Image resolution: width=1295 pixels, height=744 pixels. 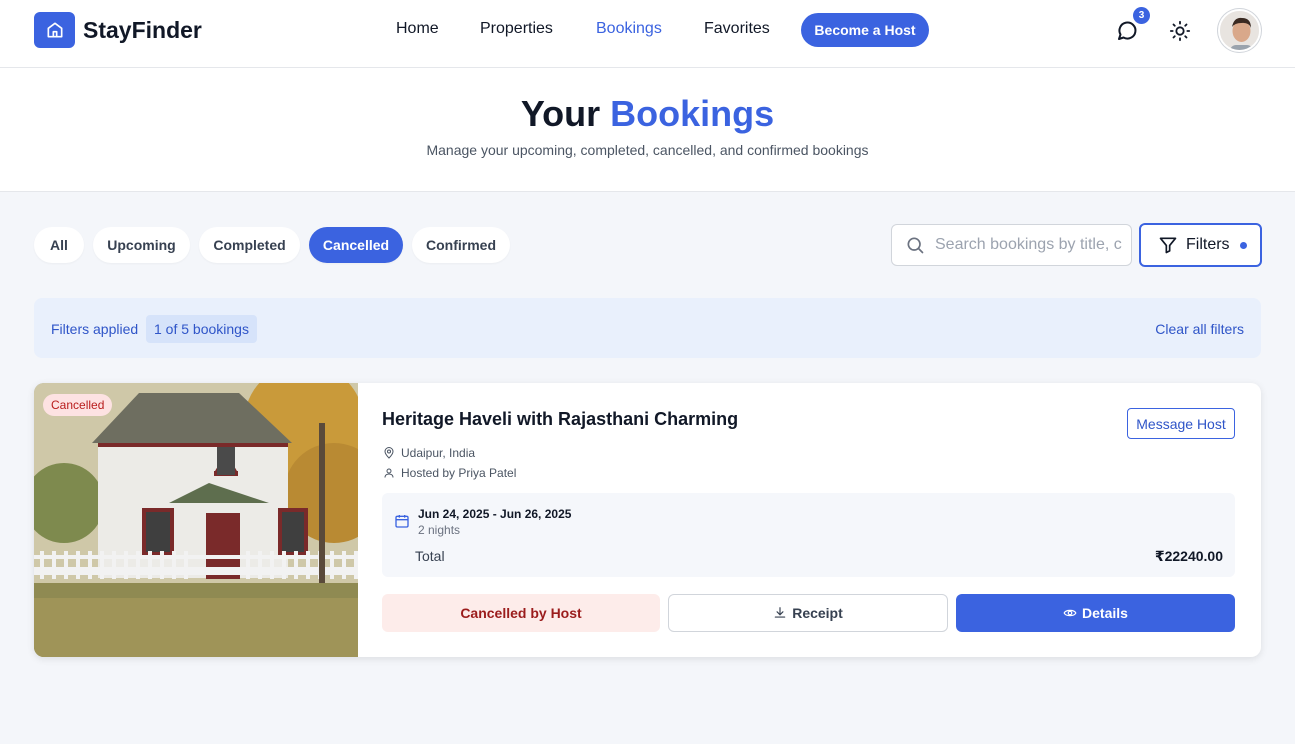 What do you see at coordinates (392, 453) in the screenshot?
I see `map-pin-icon` at bounding box center [392, 453].